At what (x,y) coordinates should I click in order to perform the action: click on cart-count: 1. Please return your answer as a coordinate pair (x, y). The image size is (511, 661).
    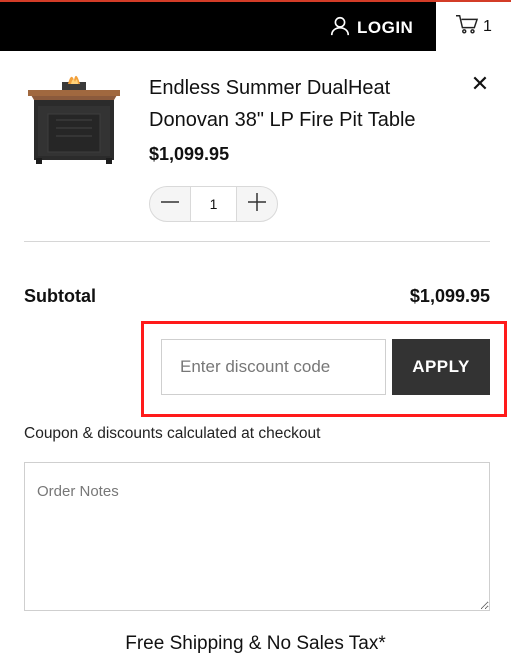
    Looking at the image, I should click on (487, 26).